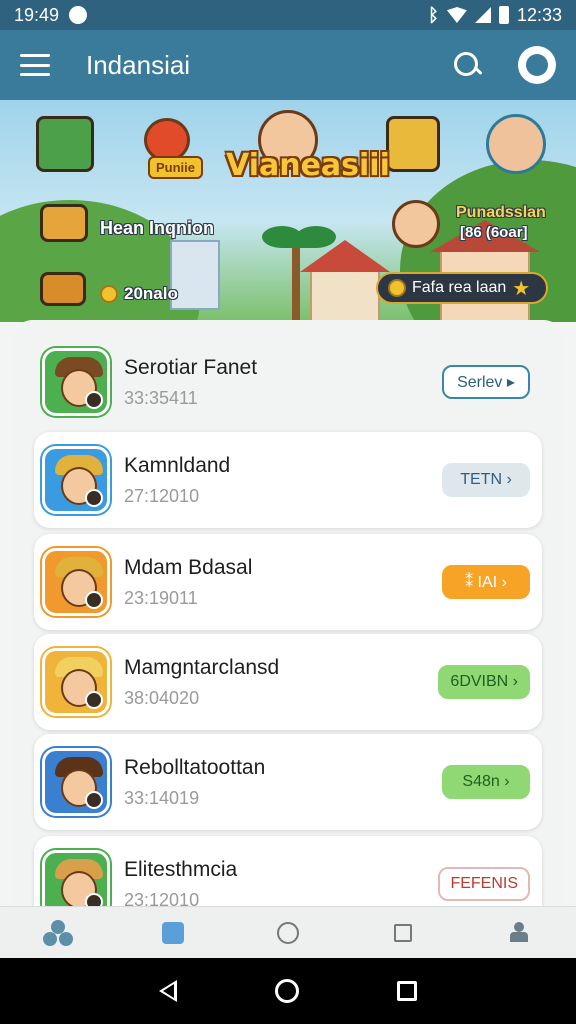  Describe the element at coordinates (486, 782) in the screenshot. I see `list-item-action-button: S48n ›` at that location.